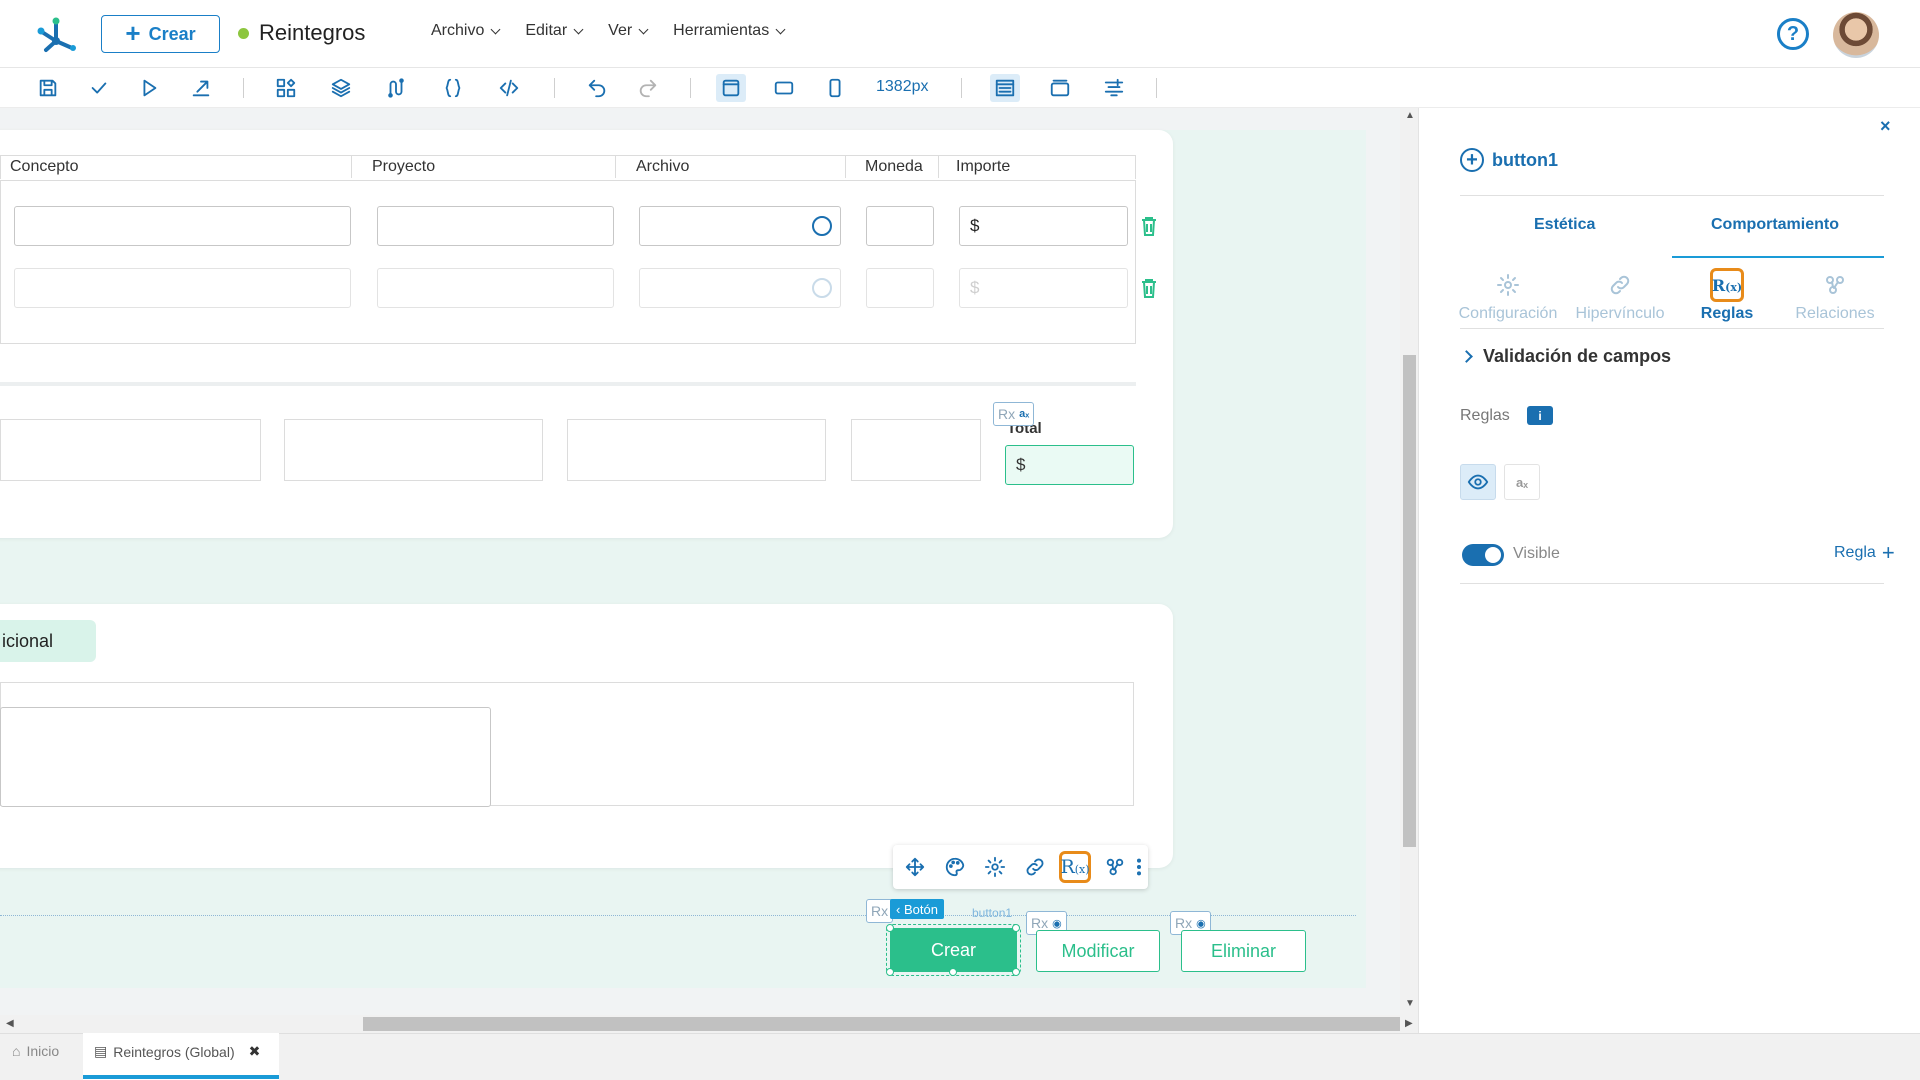  Describe the element at coordinates (341, 88) in the screenshot. I see `layers-icon` at that location.